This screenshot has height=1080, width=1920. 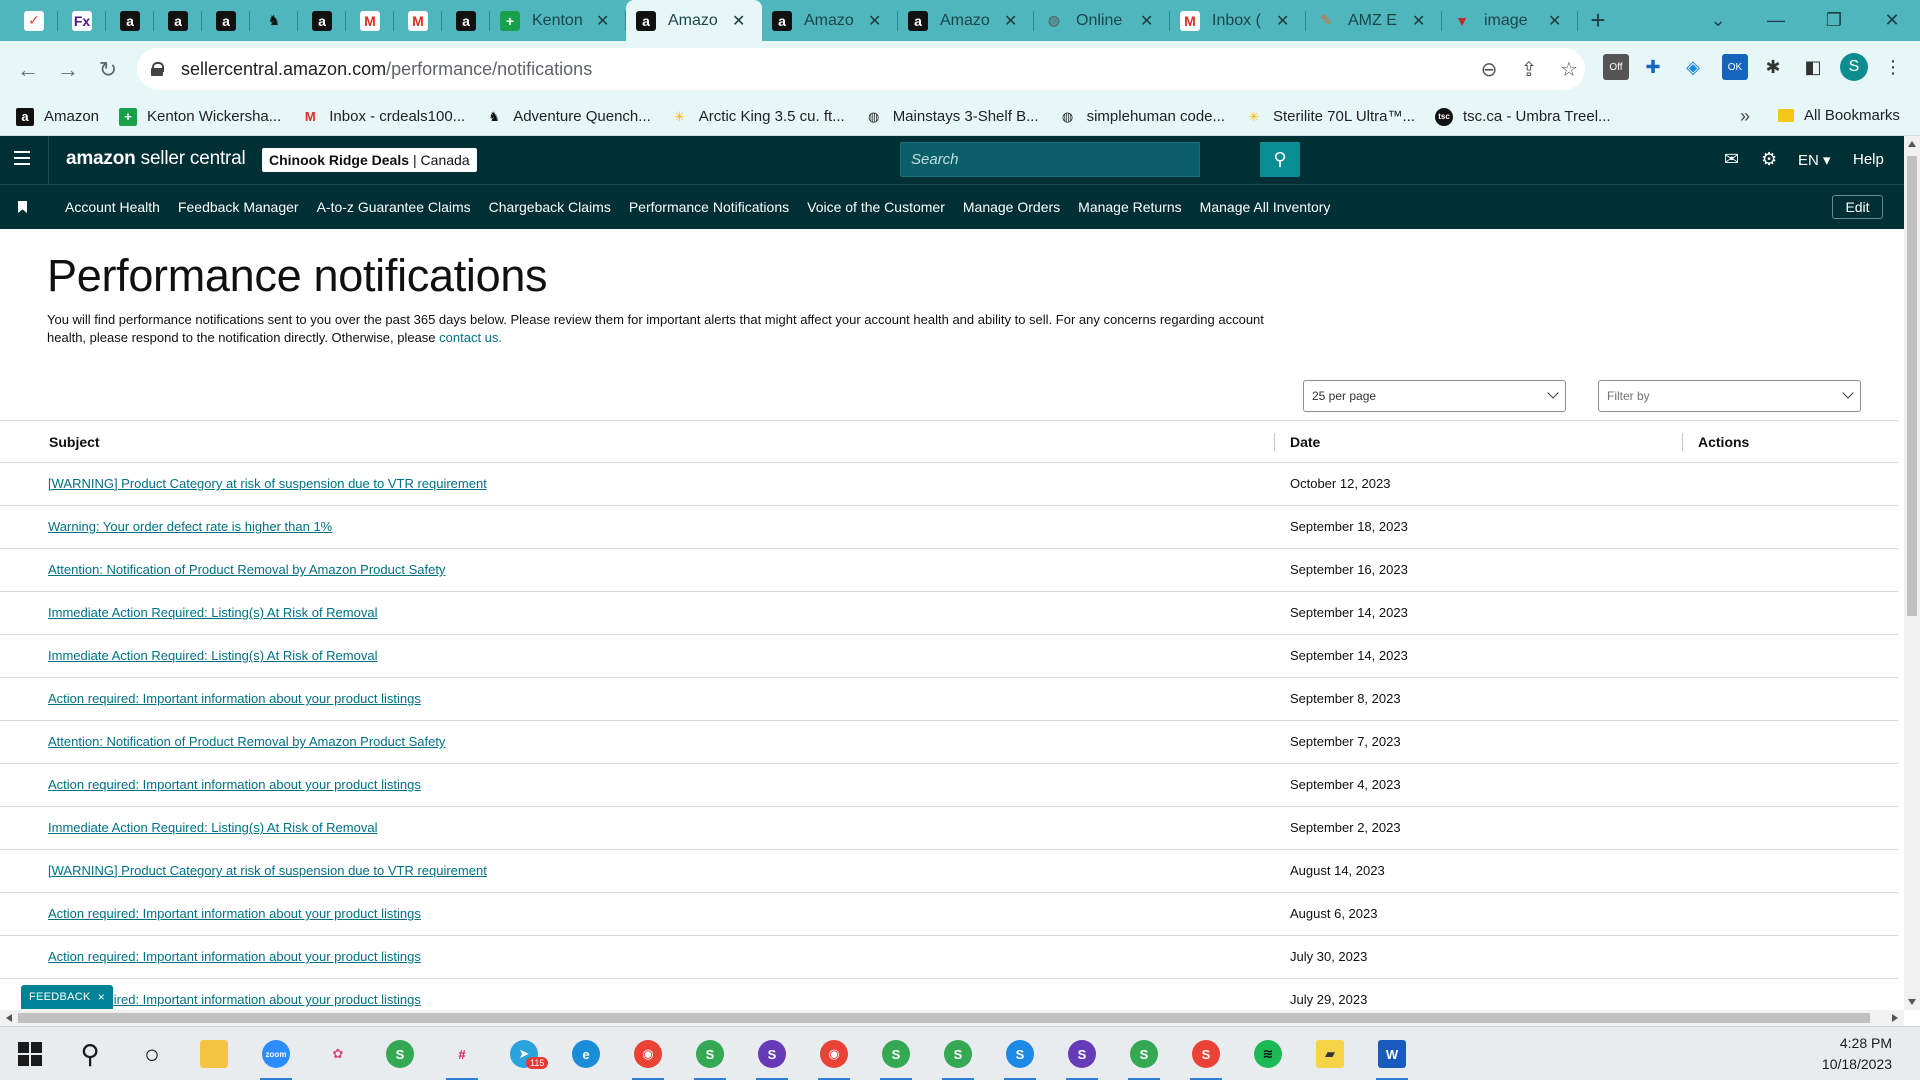 I want to click on taskbar-app: ○, so click(x=152, y=1054).